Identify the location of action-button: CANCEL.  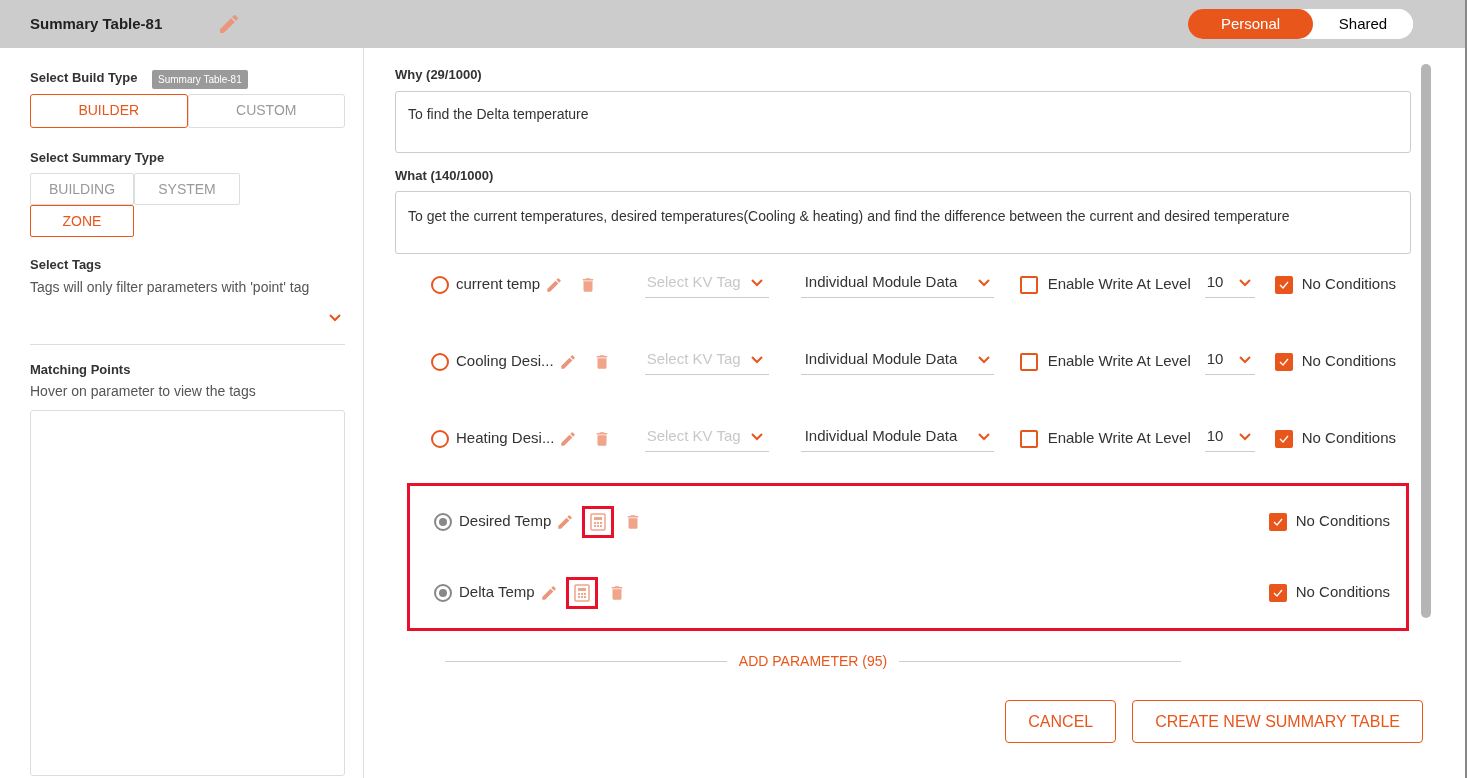
(1061, 721).